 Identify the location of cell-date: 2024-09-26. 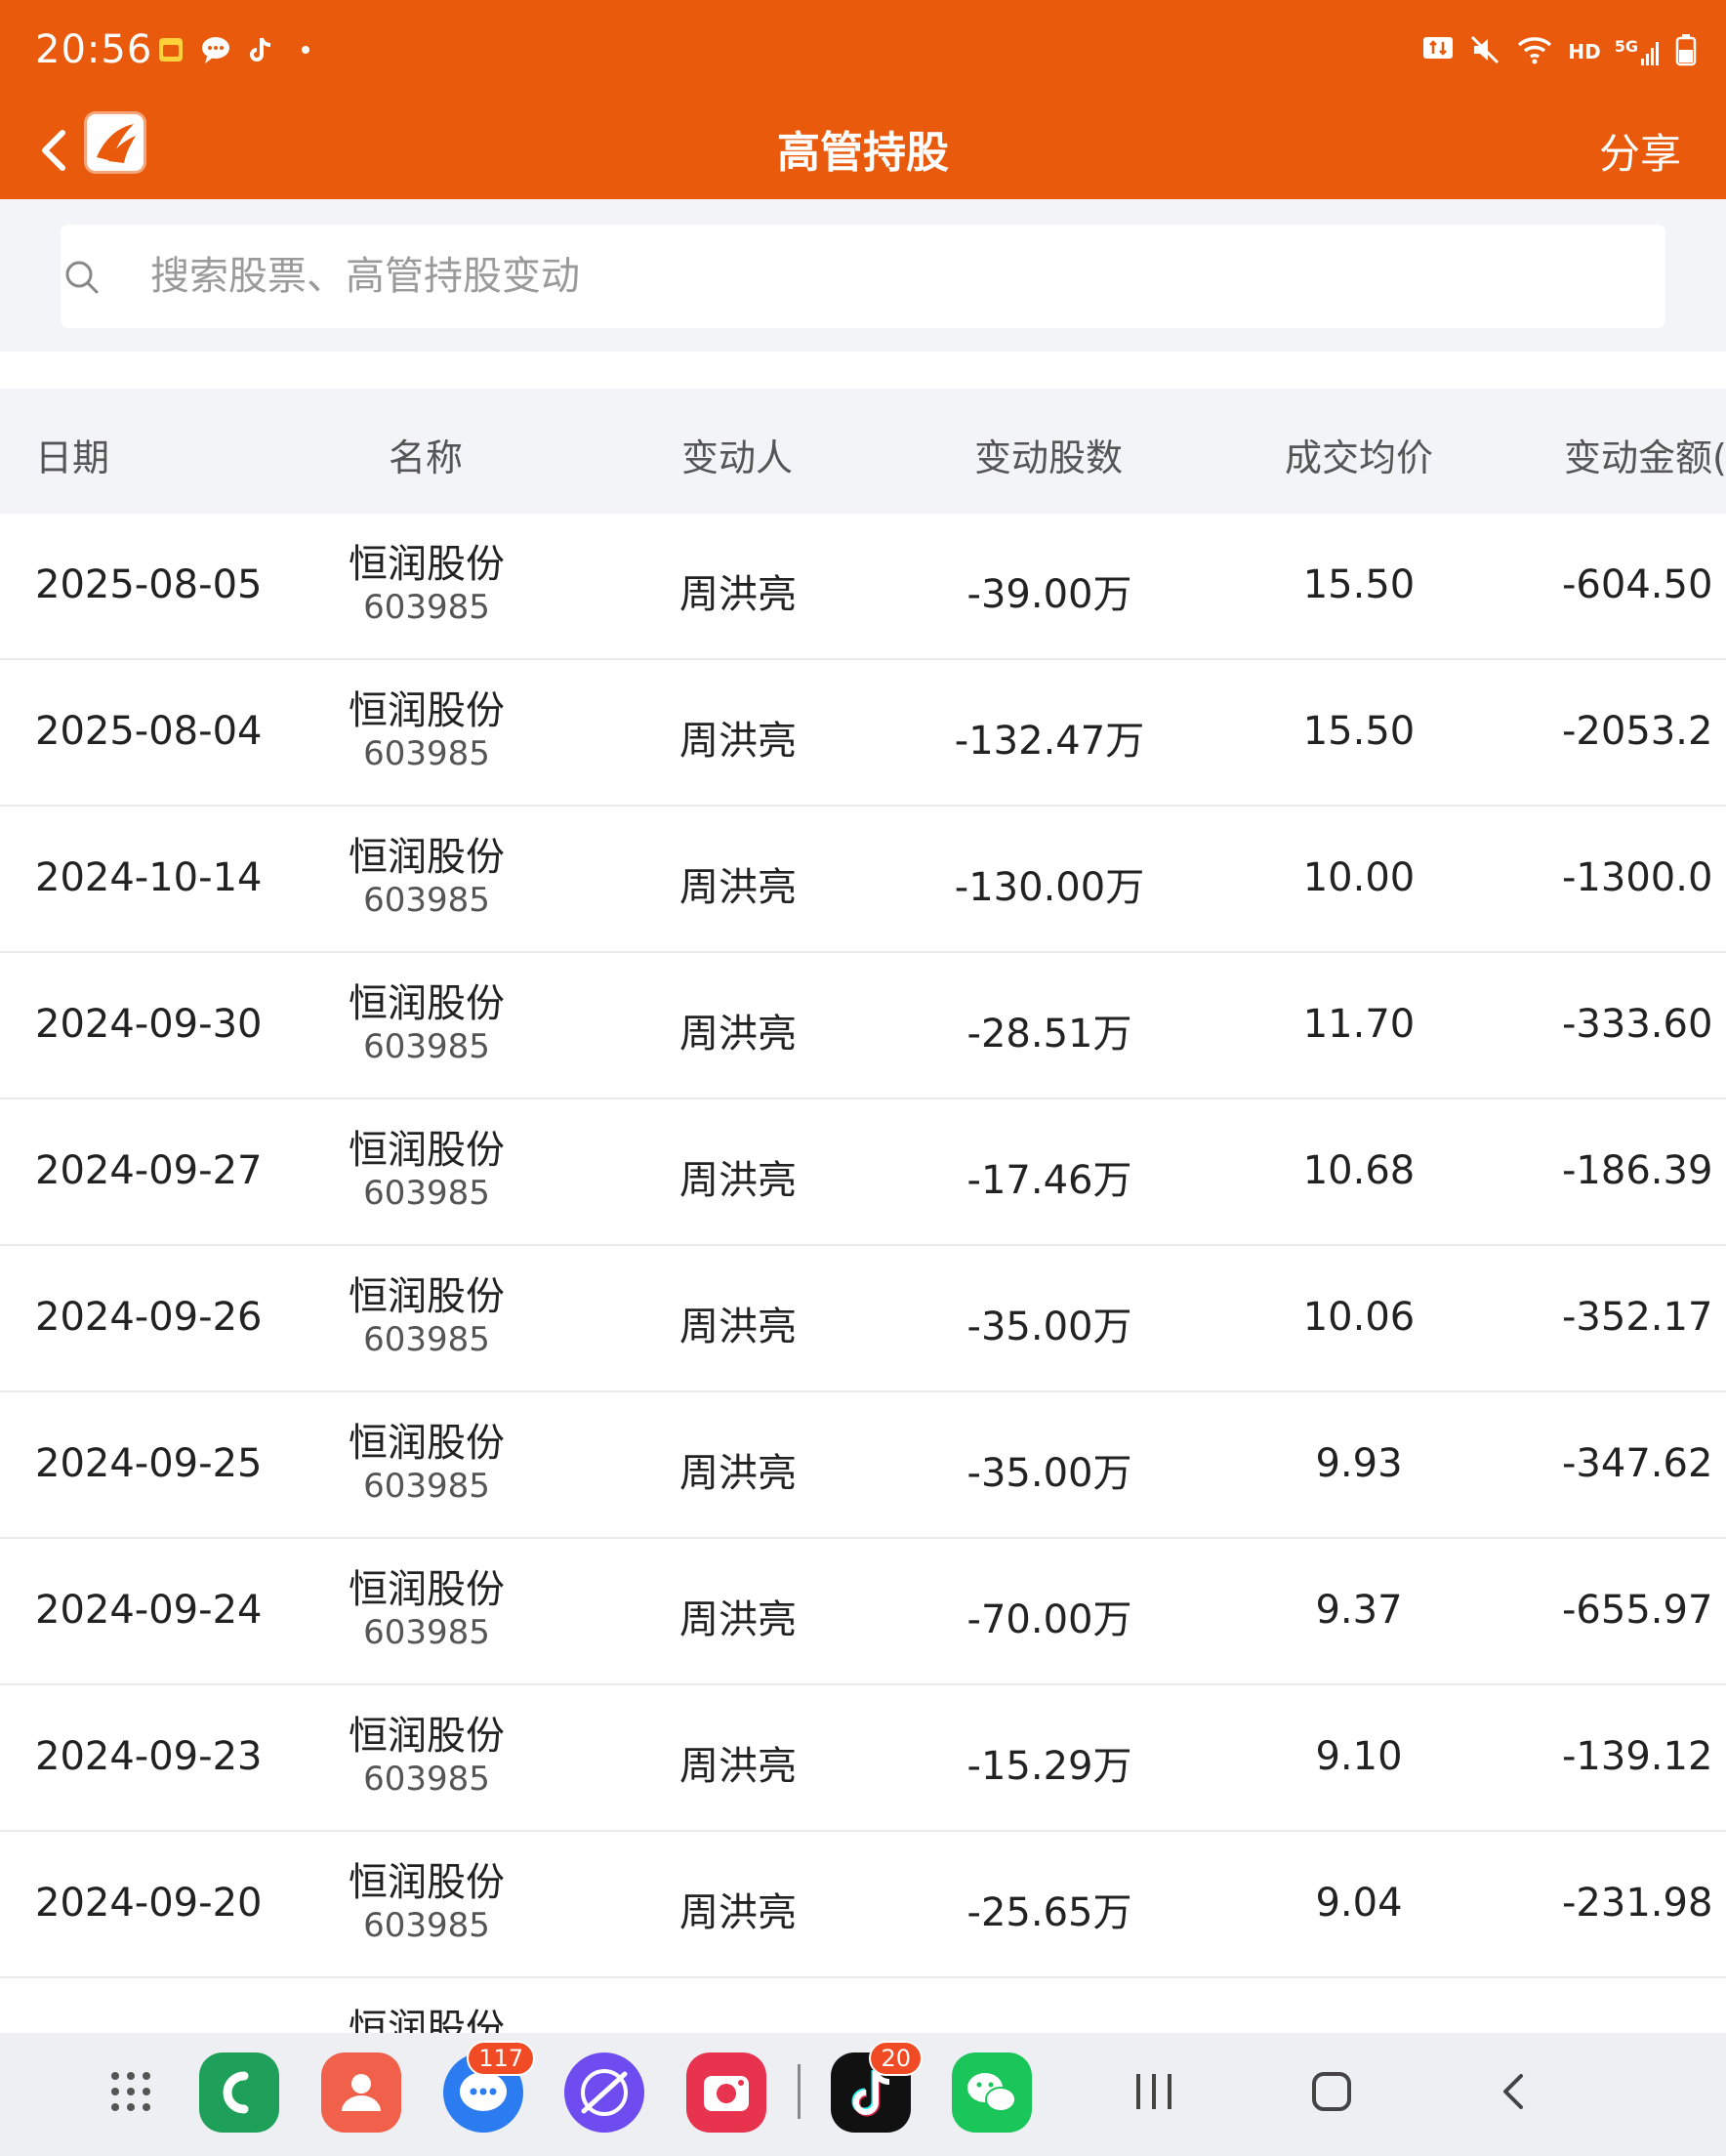
(149, 1318).